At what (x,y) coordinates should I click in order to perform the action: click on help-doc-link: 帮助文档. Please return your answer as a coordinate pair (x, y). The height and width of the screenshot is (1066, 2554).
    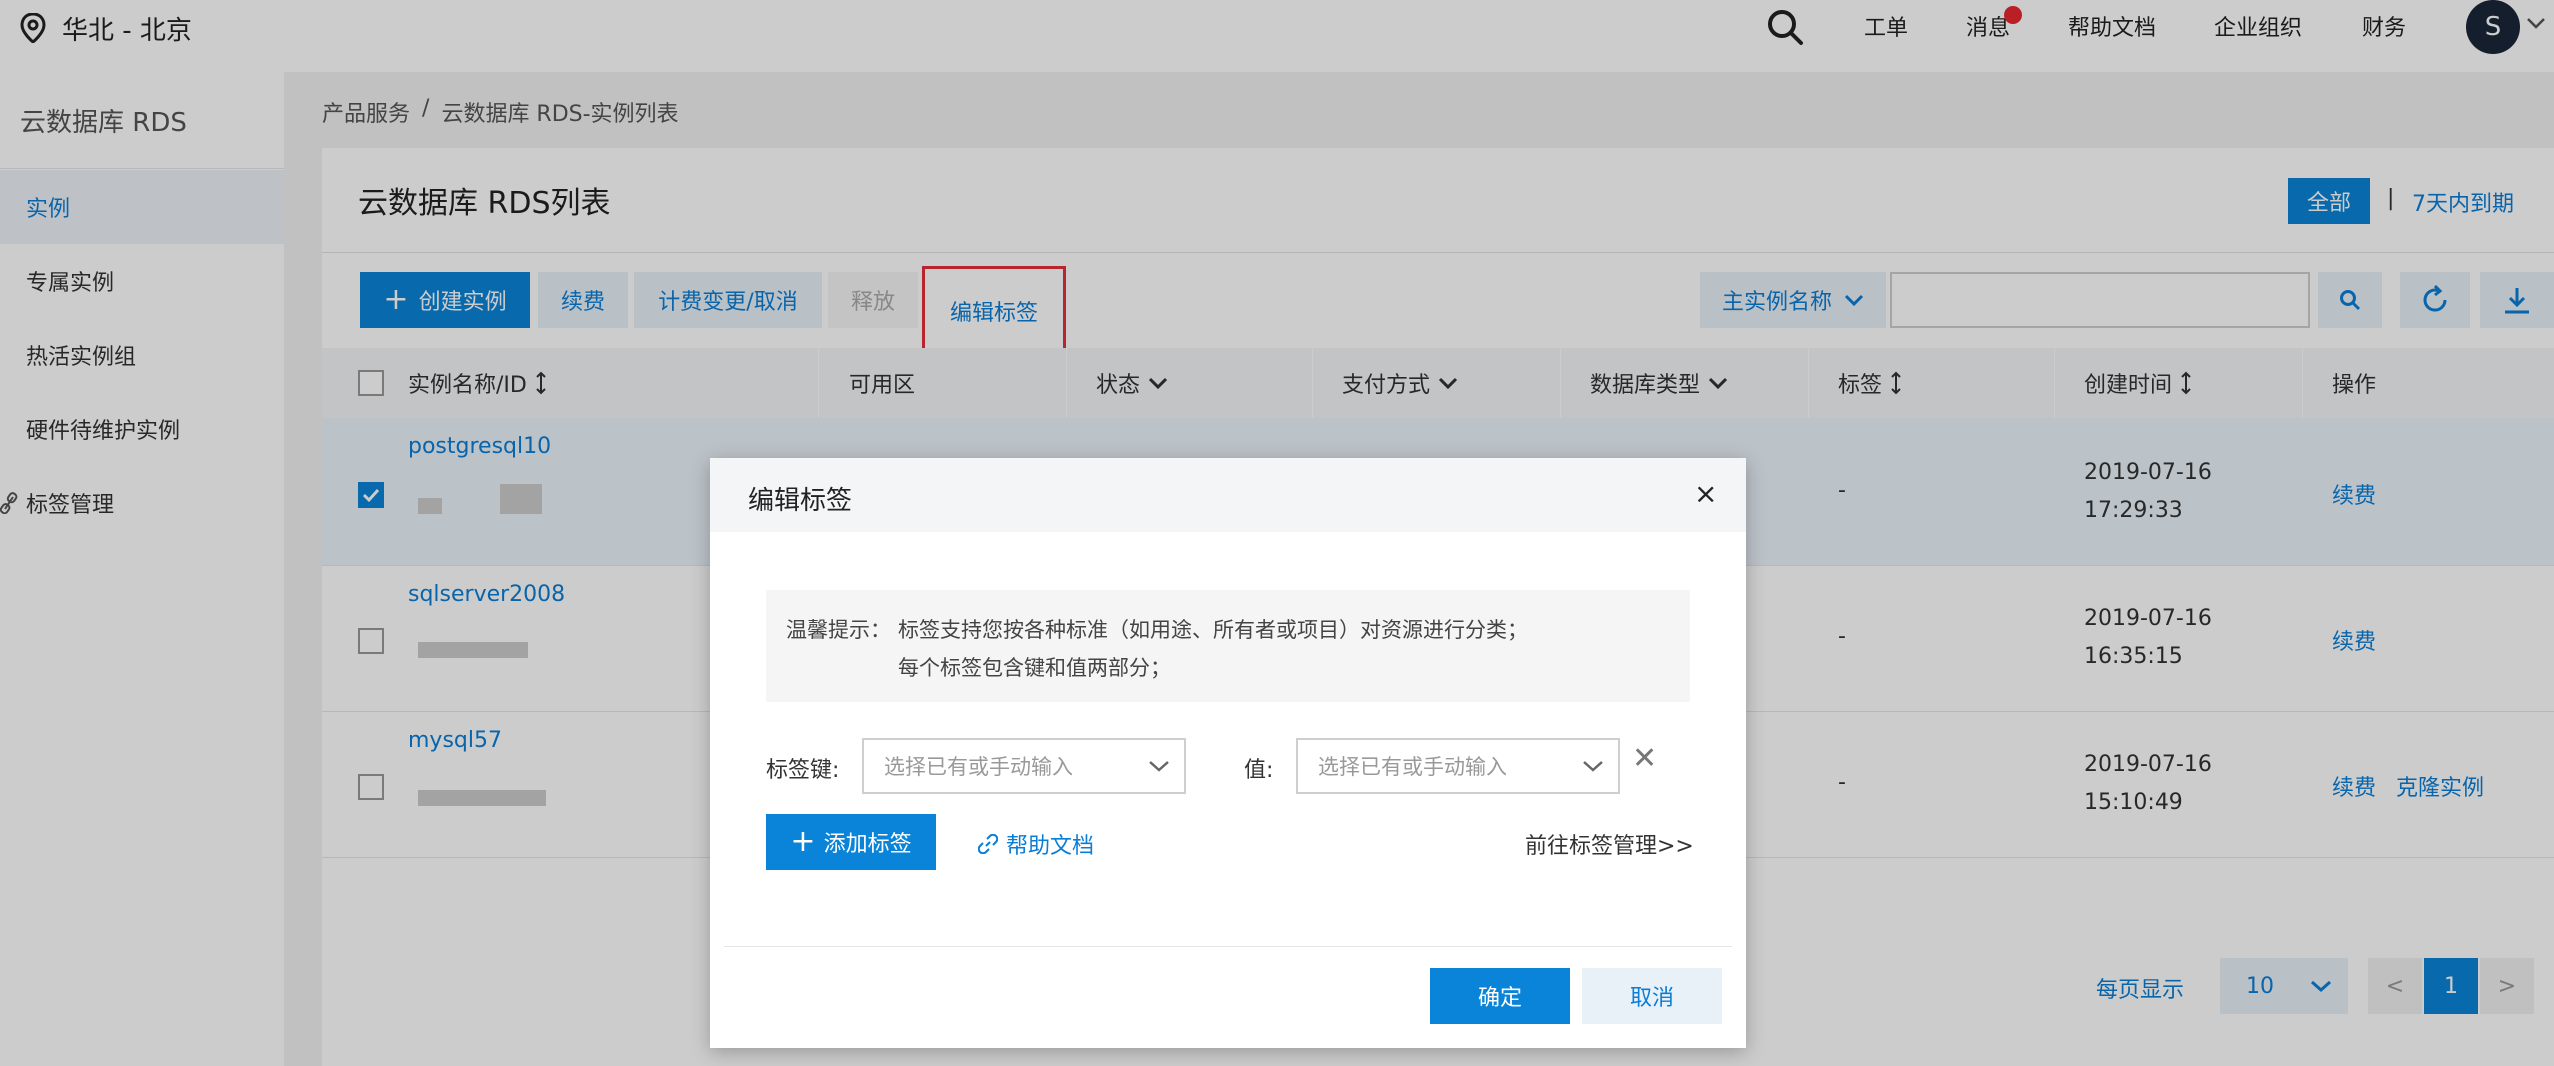
    Looking at the image, I should click on (1036, 844).